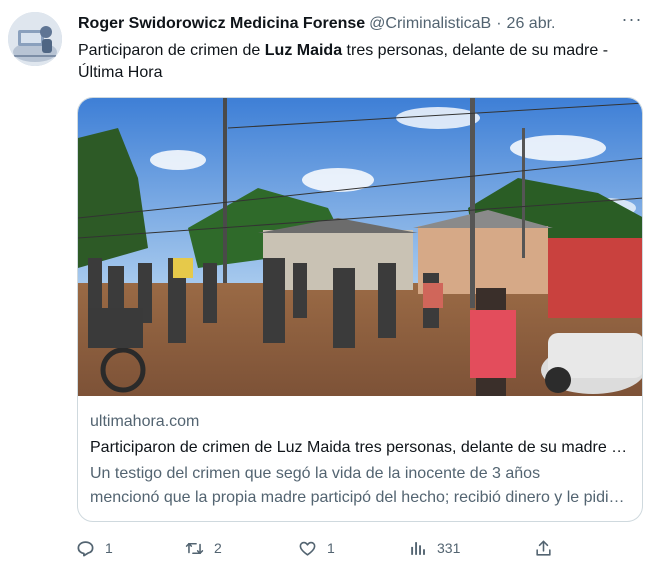 Image resolution: width=655 pixels, height=566 pixels. Describe the element at coordinates (221, 24) in the screenshot. I see `author-name: Roger Swidorowicz Medicina Forense` at that location.